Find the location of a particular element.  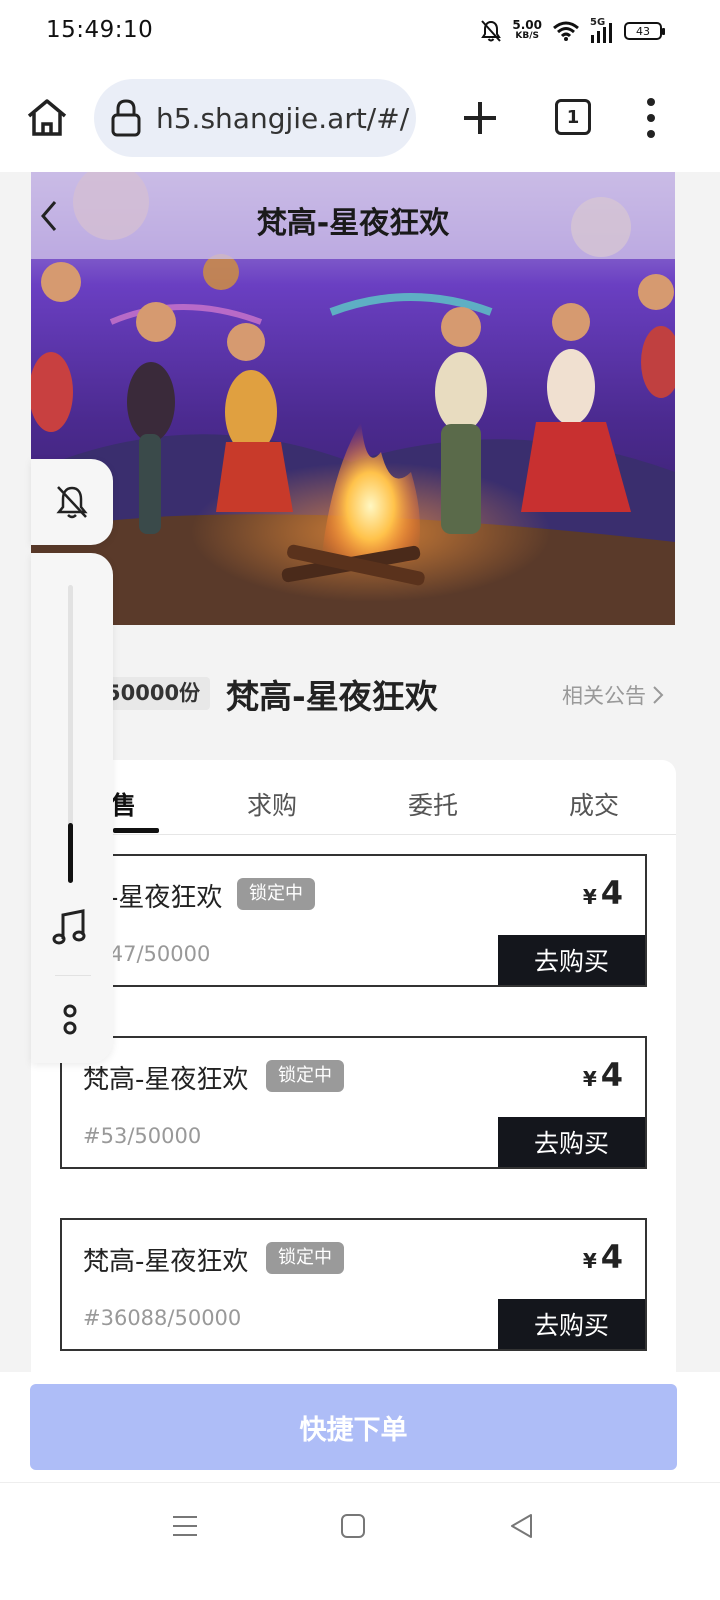

notice-link-label: 相关公告 is located at coordinates (604, 696).